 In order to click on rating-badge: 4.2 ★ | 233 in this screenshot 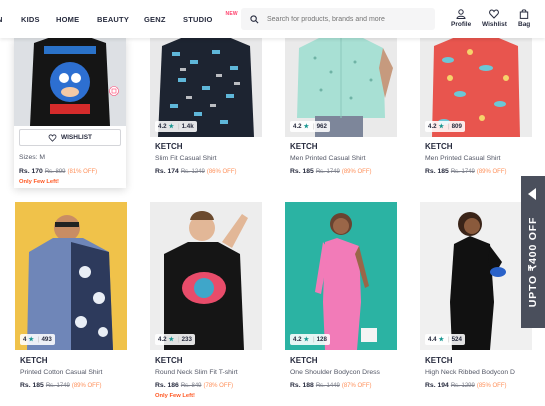, I will do `click(175, 339)`.